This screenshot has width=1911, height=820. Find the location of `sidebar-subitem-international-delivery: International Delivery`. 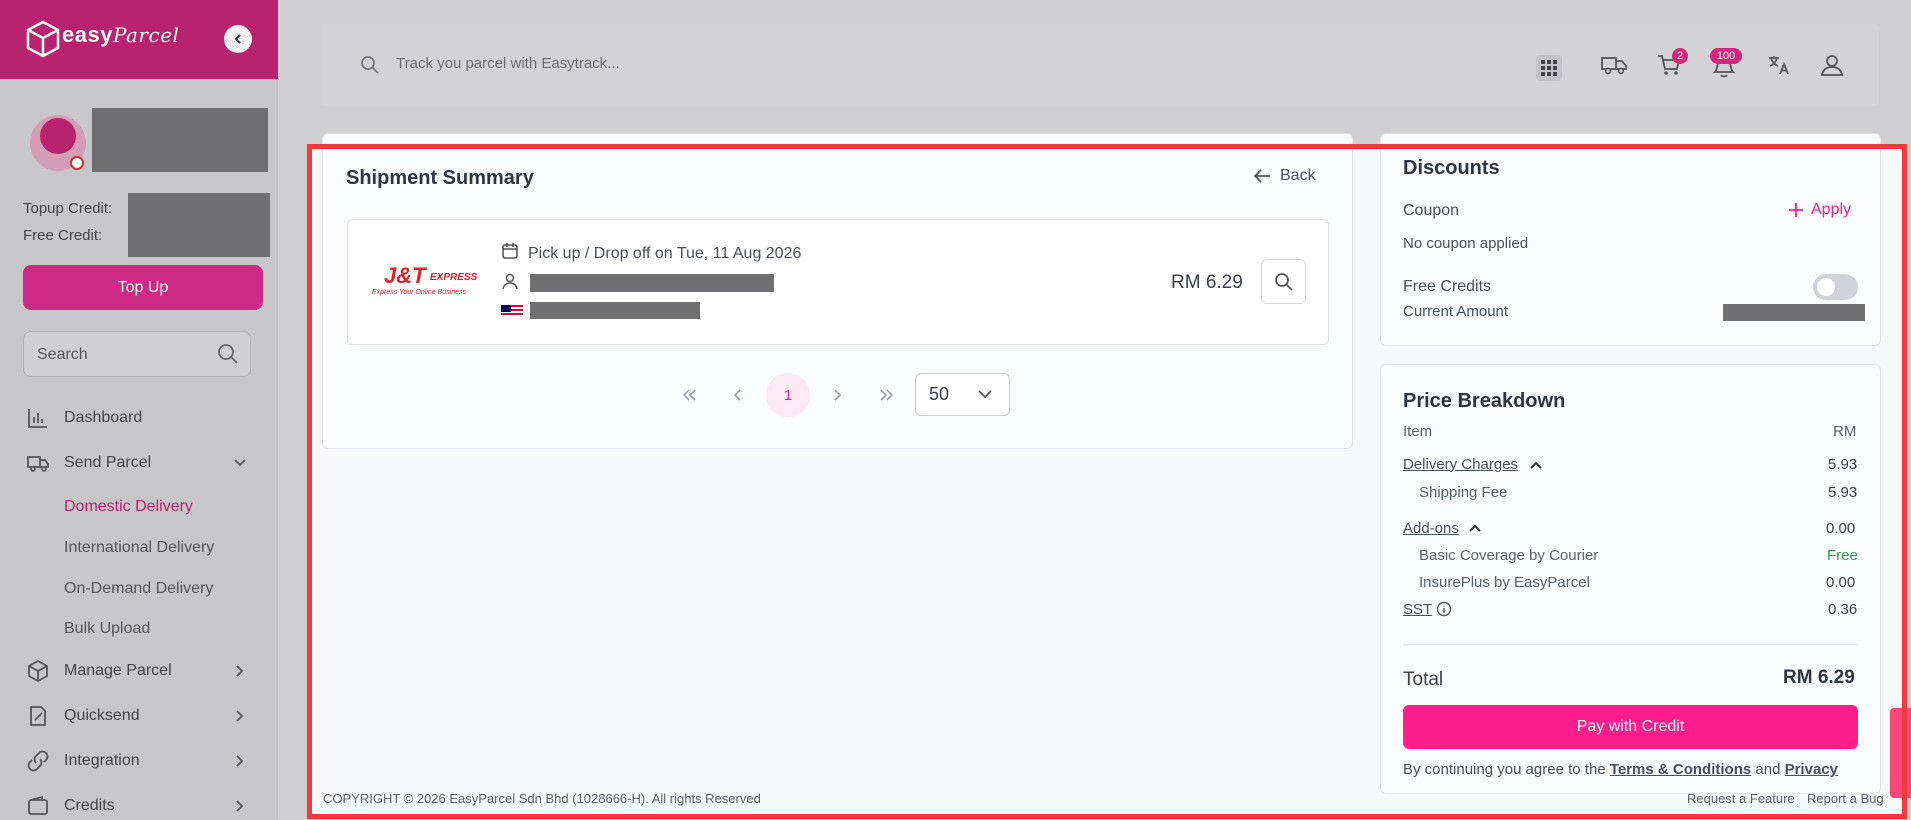

sidebar-subitem-international-delivery: International Delivery is located at coordinates (139, 548).